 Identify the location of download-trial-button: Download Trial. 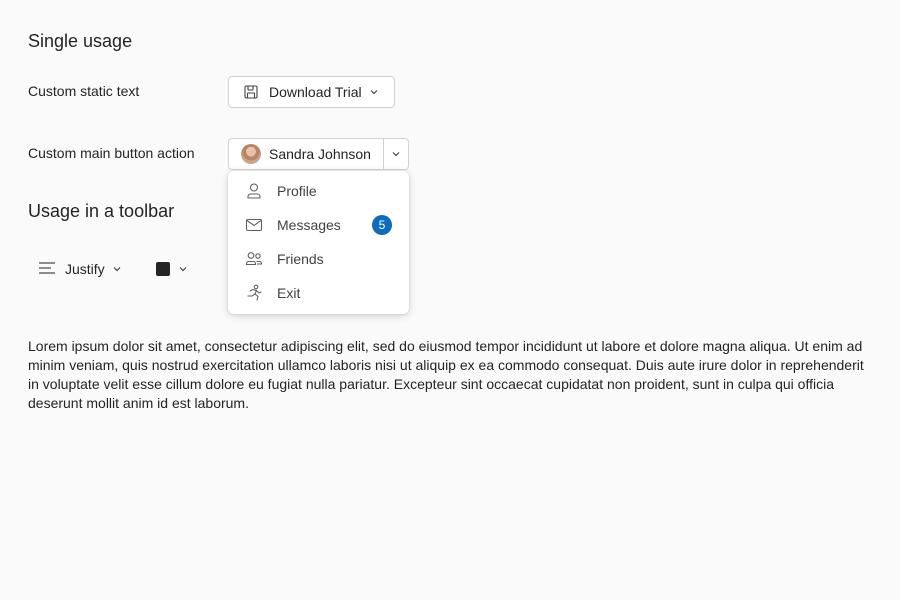
(311, 92).